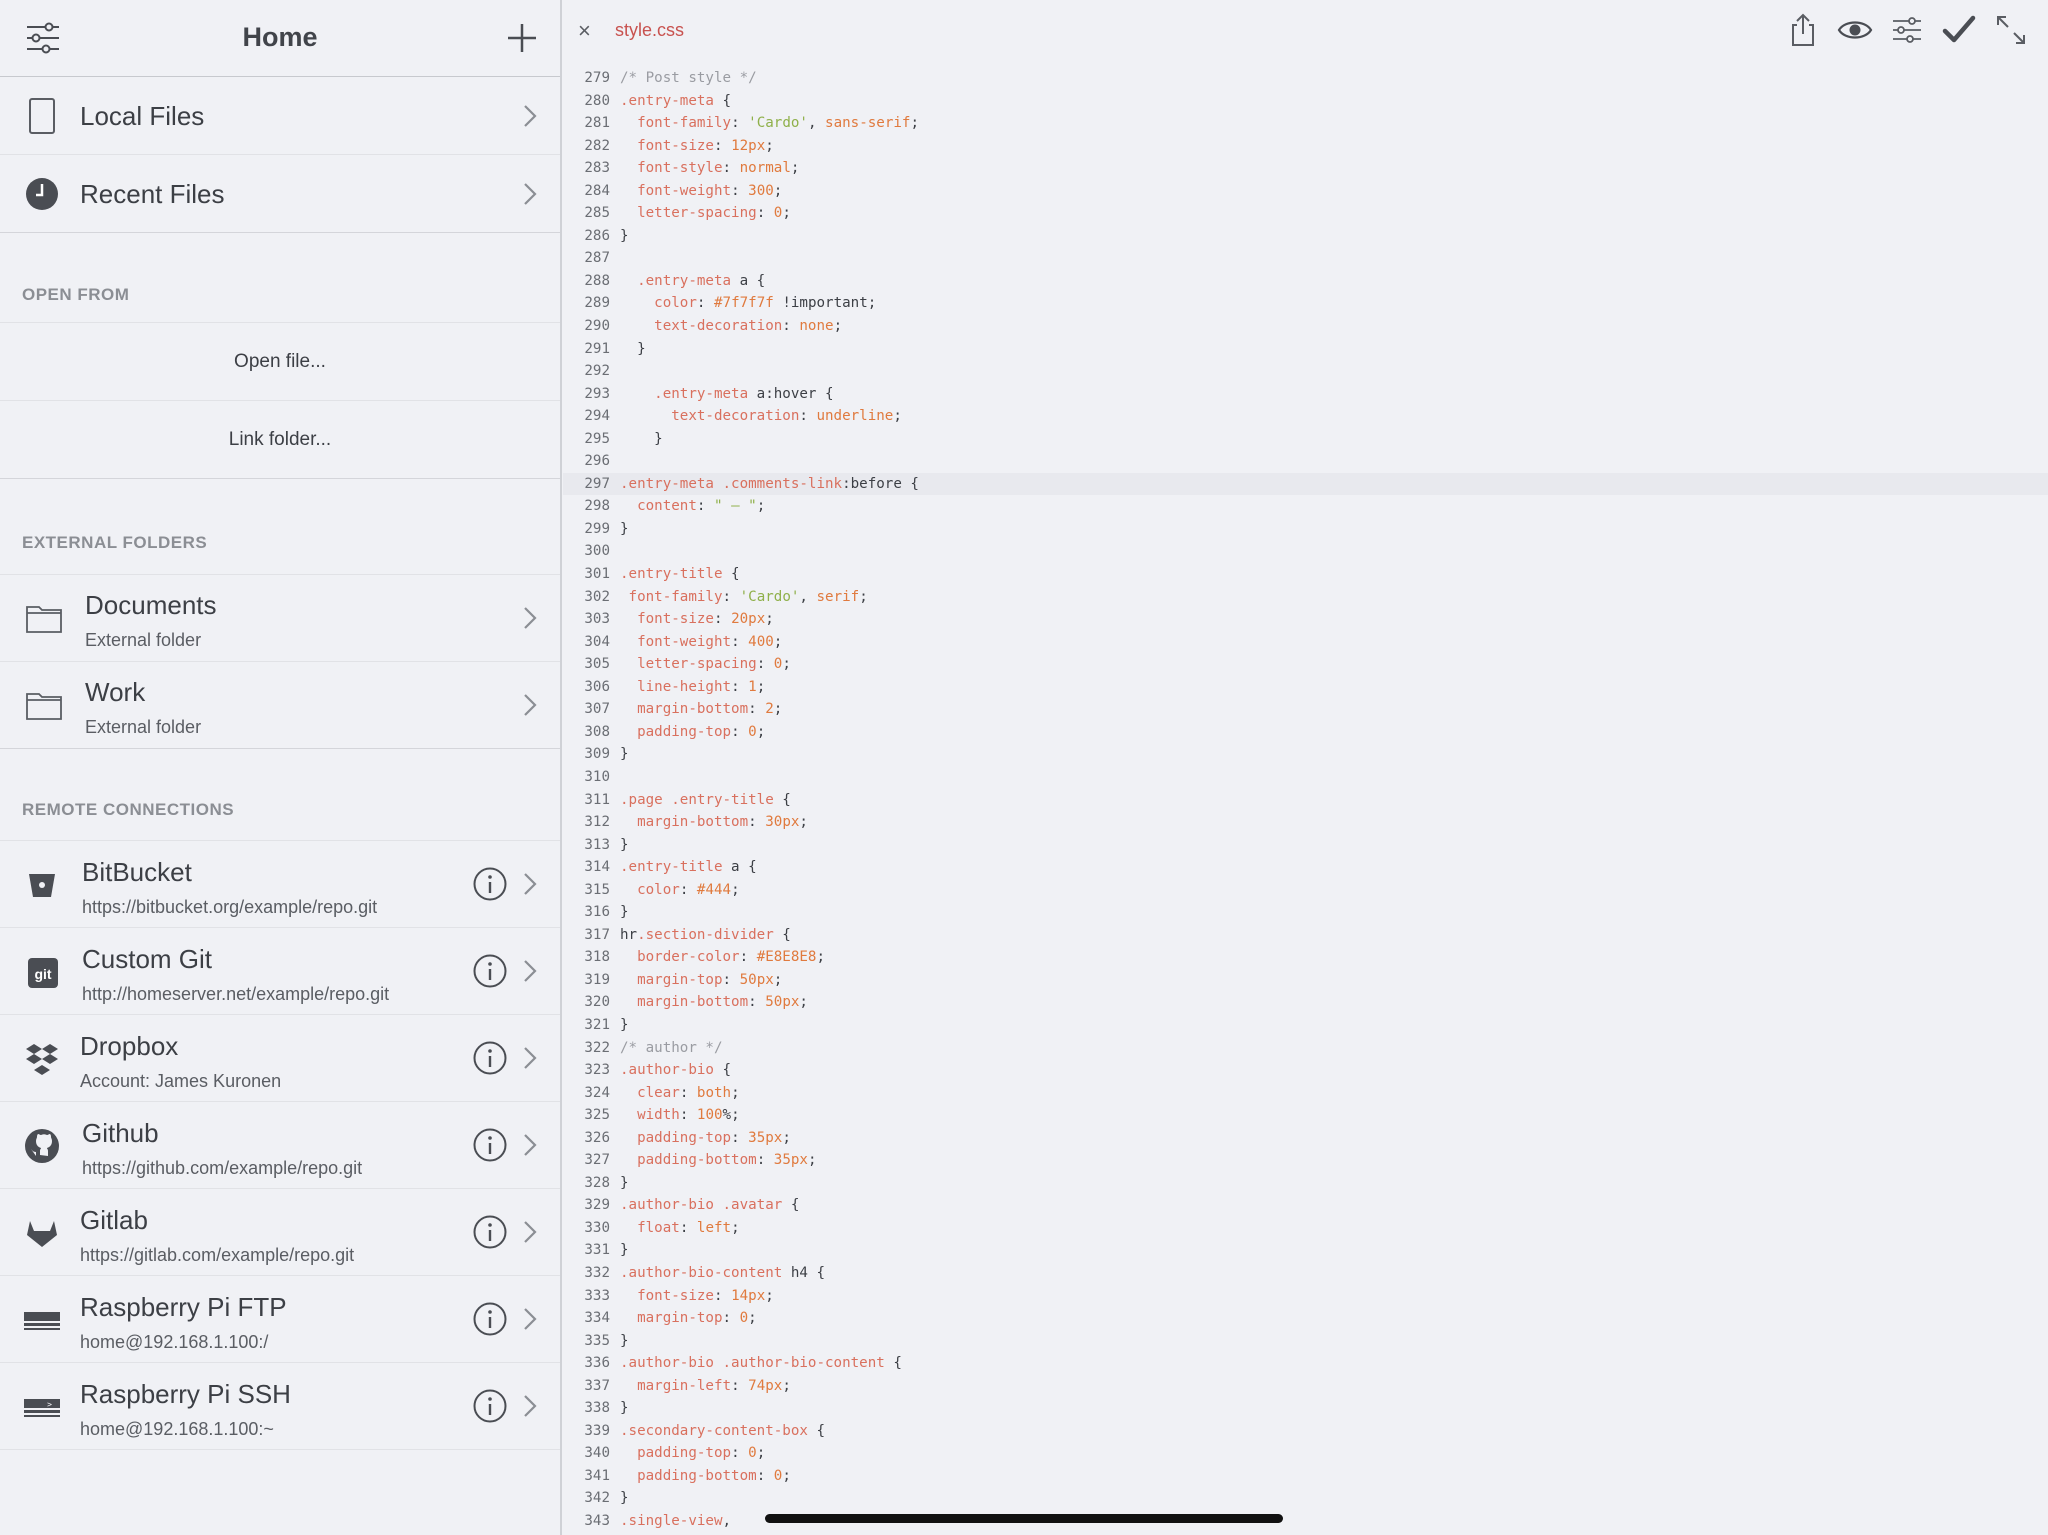 This screenshot has width=2048, height=1535. Describe the element at coordinates (1305, 709) in the screenshot. I see `code-line: 307 margin-bottom: 2;` at that location.